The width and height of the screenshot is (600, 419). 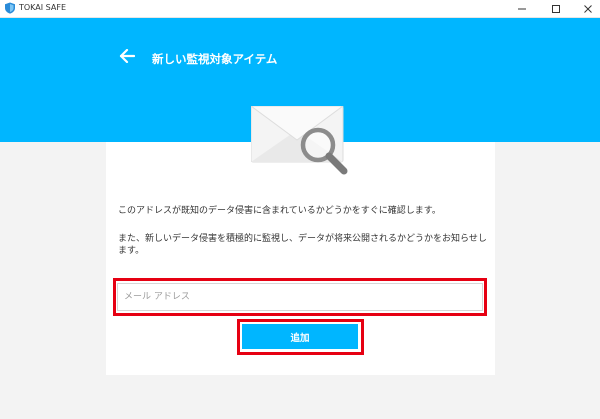 I want to click on email-input, so click(x=300, y=297).